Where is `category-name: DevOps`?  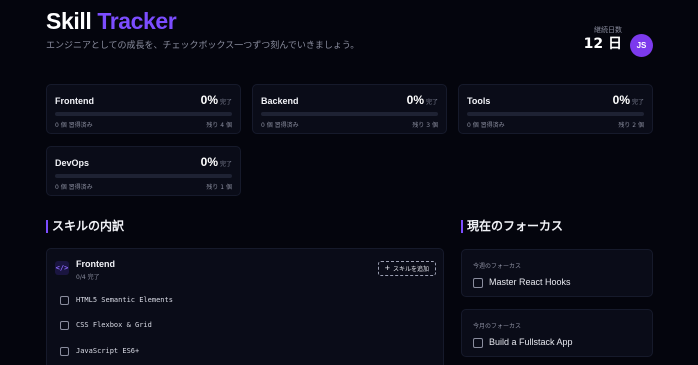
category-name: DevOps is located at coordinates (72, 163).